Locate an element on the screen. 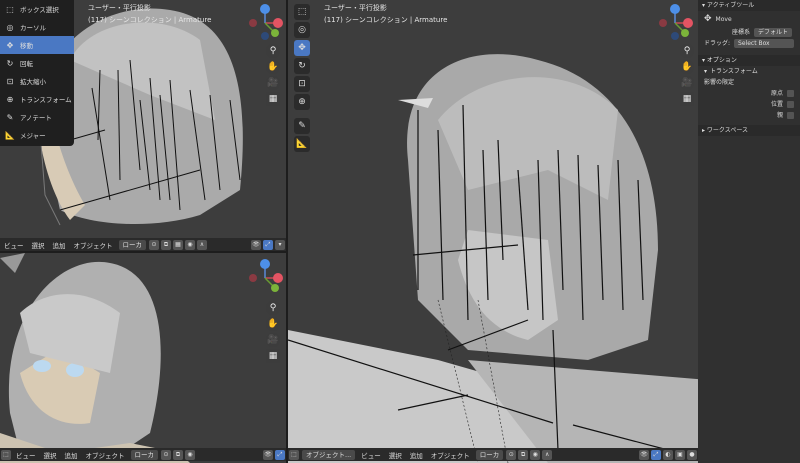 This screenshot has height=463, width=800. menu-item-annotate: ✎ アノテート is located at coordinates (37, 117).